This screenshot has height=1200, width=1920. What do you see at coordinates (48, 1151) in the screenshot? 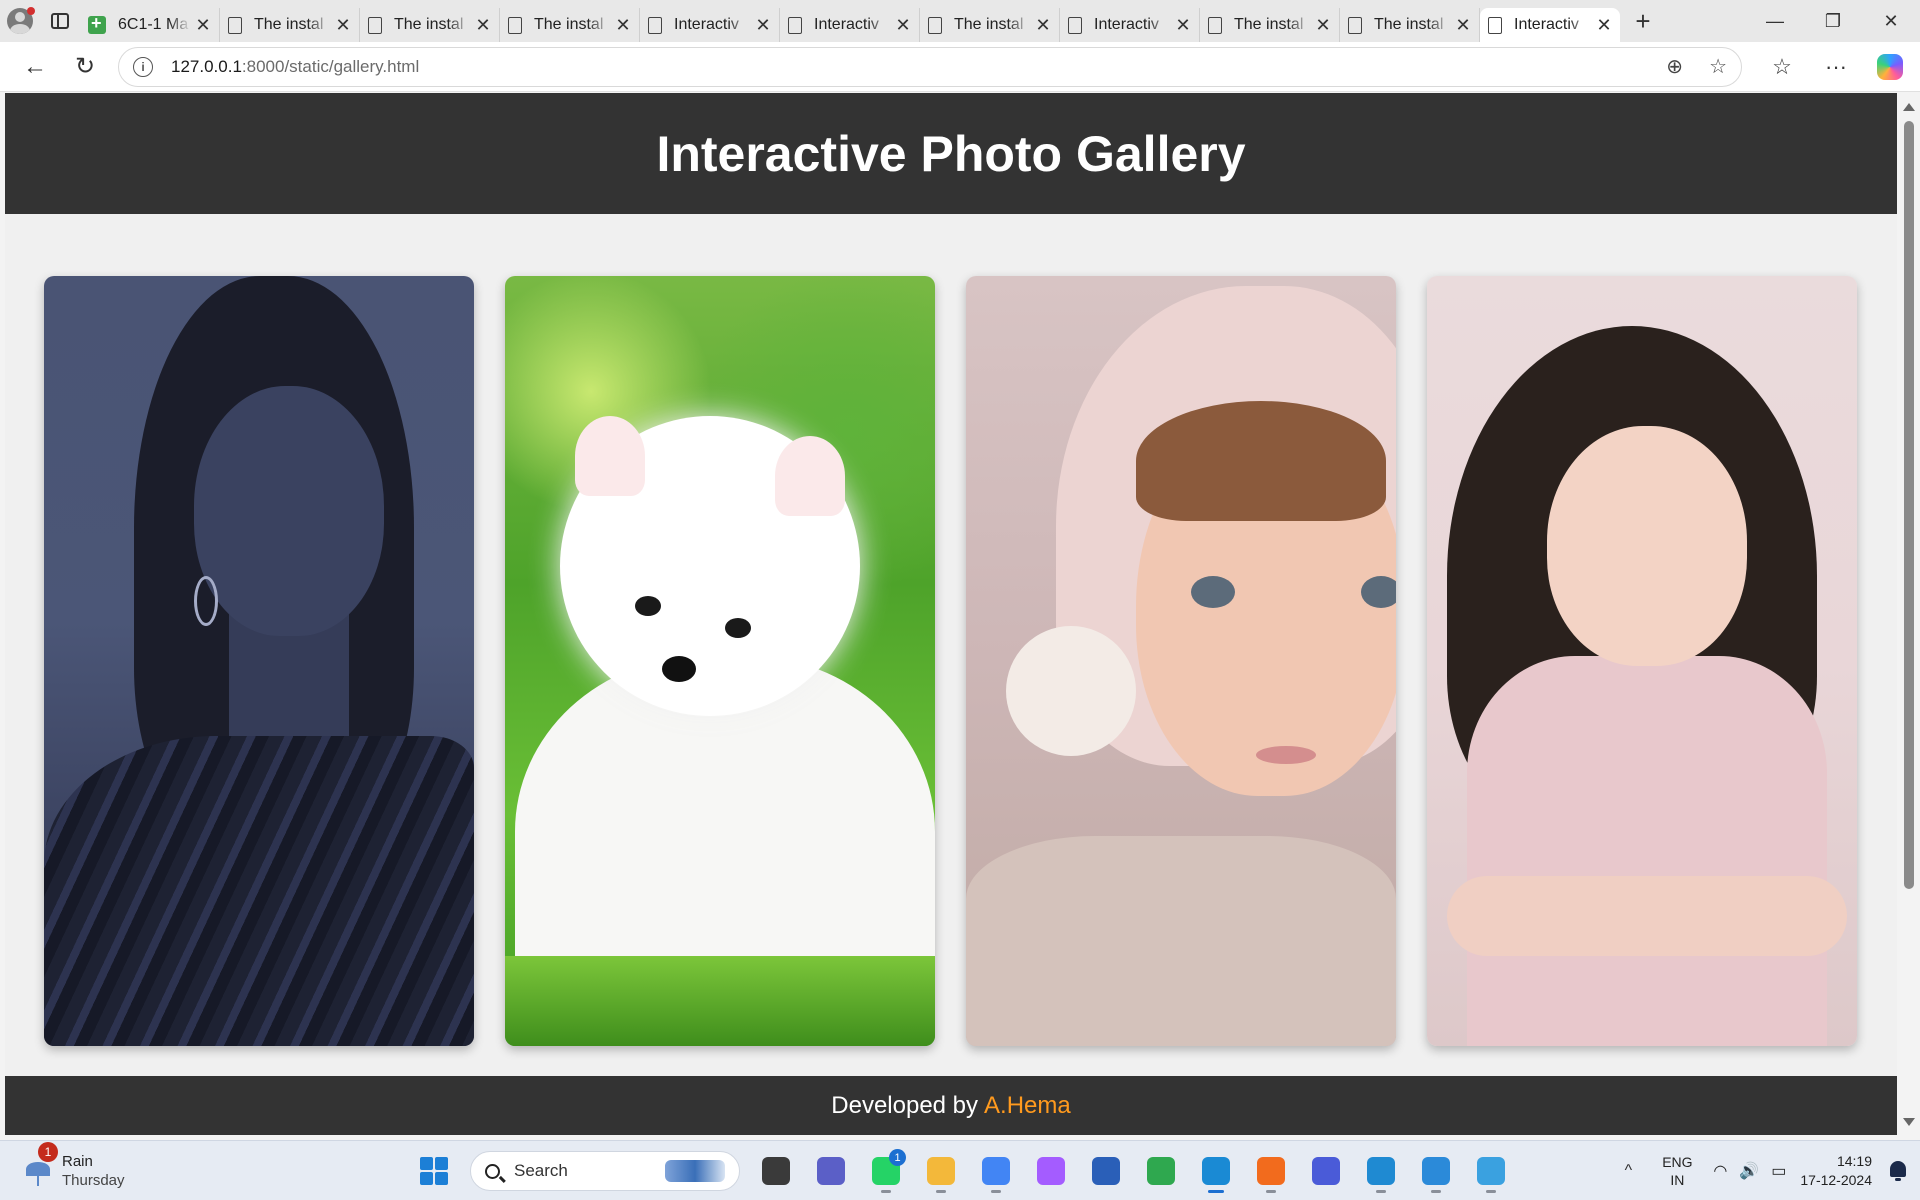
I see `weather-badge: 1` at bounding box center [48, 1151].